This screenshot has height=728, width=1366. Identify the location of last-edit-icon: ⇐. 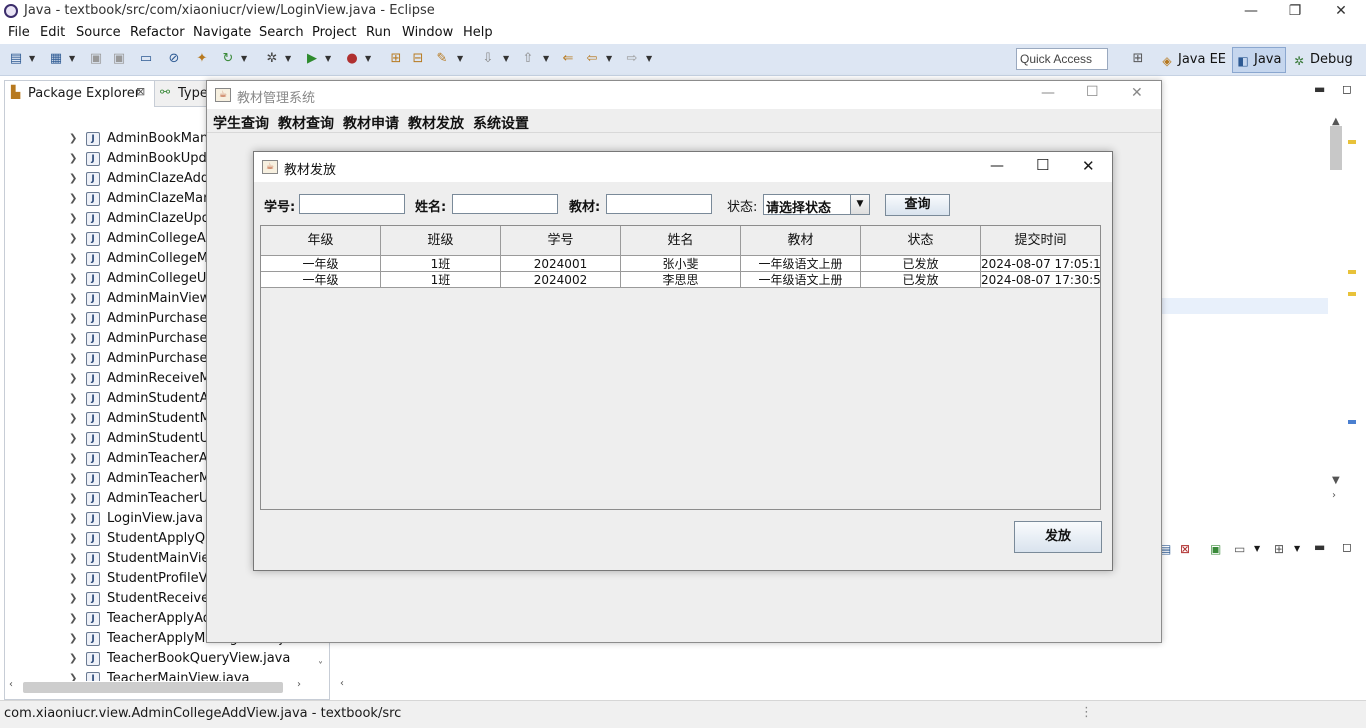
(568, 59).